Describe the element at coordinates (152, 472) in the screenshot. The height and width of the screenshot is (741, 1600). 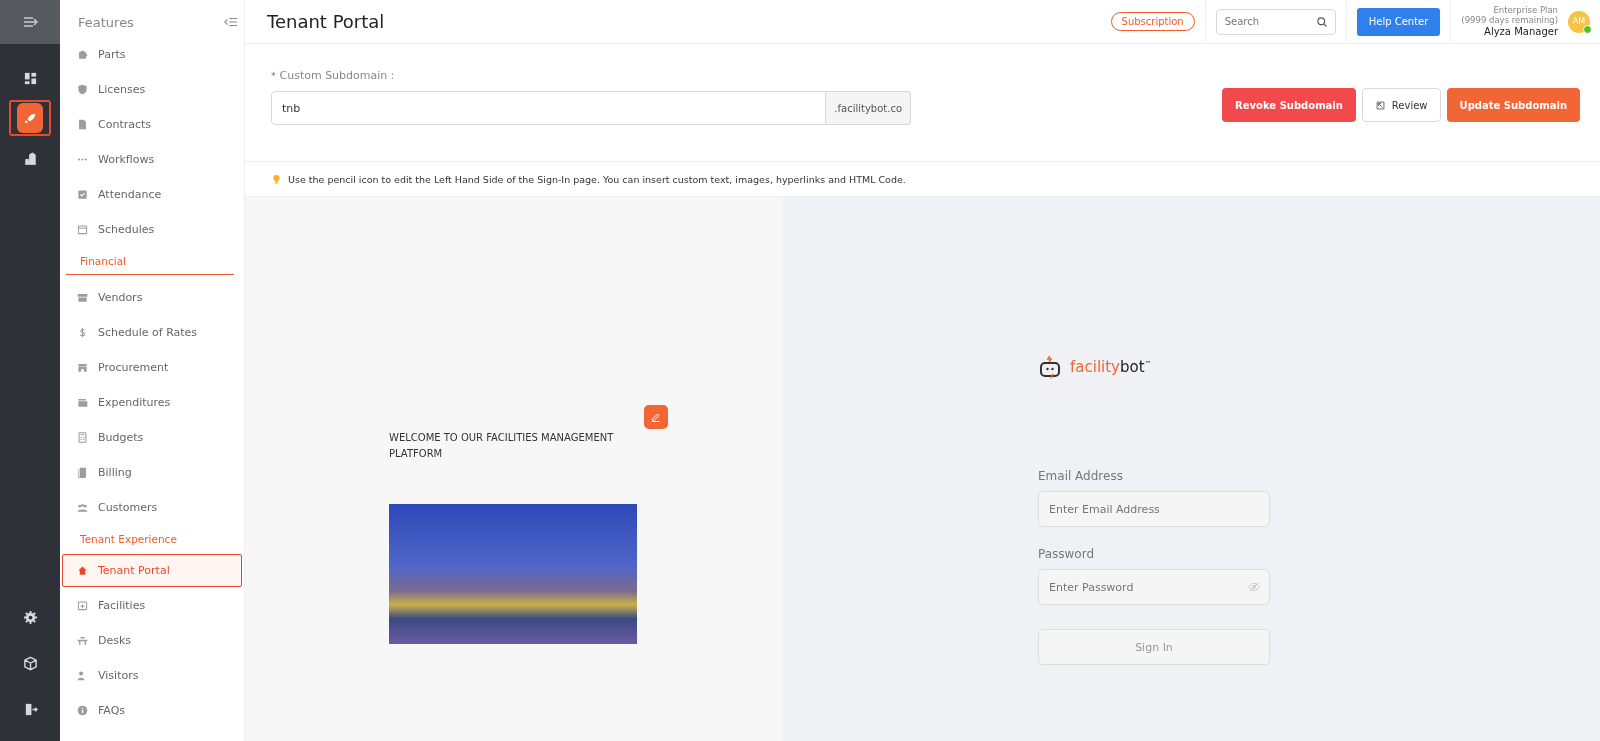
I see `sidebar-item: Billing` at that location.